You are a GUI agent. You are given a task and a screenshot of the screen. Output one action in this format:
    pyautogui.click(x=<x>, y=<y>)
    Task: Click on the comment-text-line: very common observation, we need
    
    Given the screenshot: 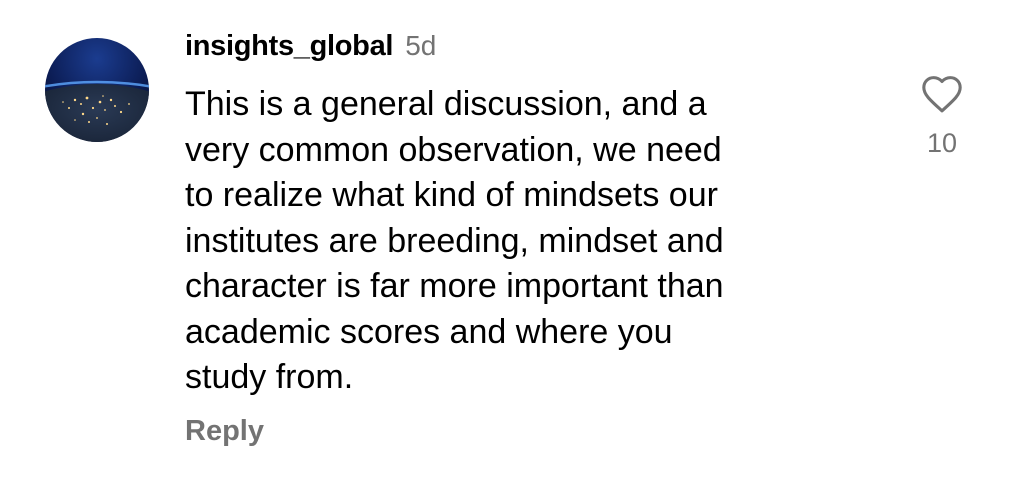 What is the action you would take?
    pyautogui.click(x=453, y=149)
    